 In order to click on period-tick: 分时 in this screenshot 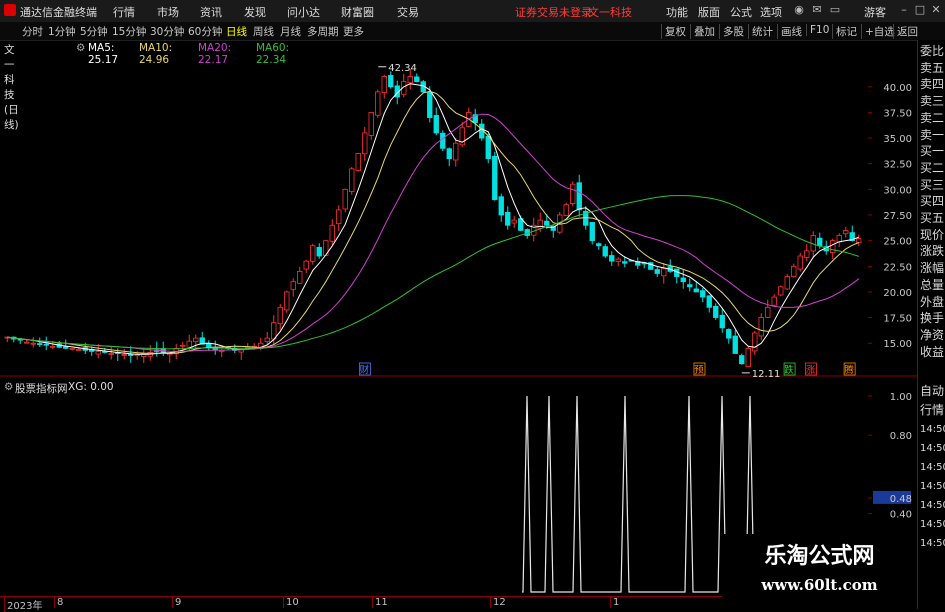, I will do `click(32, 31)`.